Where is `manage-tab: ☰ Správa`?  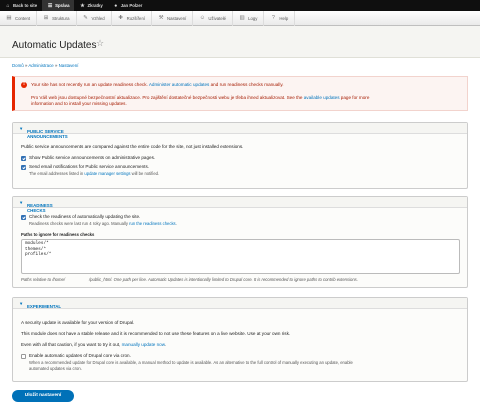
manage-tab: ☰ Správa is located at coordinates (58, 5).